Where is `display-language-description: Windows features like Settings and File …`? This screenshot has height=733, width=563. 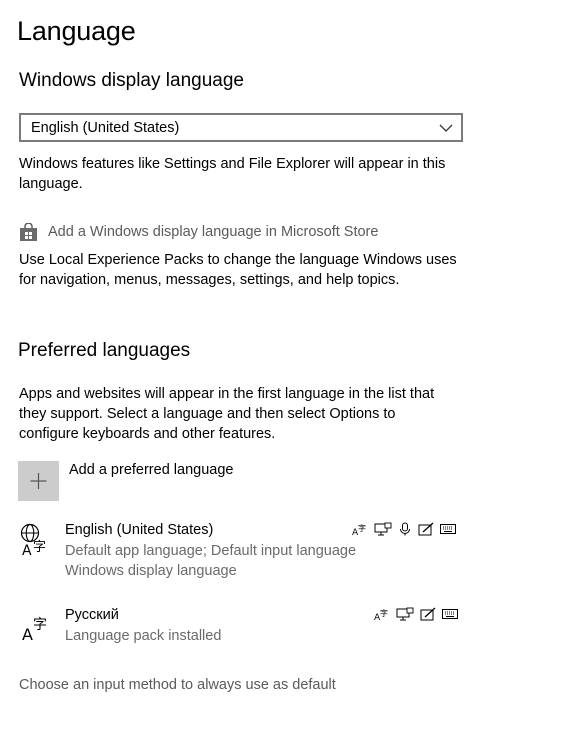
display-language-description: Windows features like Settings and File … is located at coordinates (249, 174).